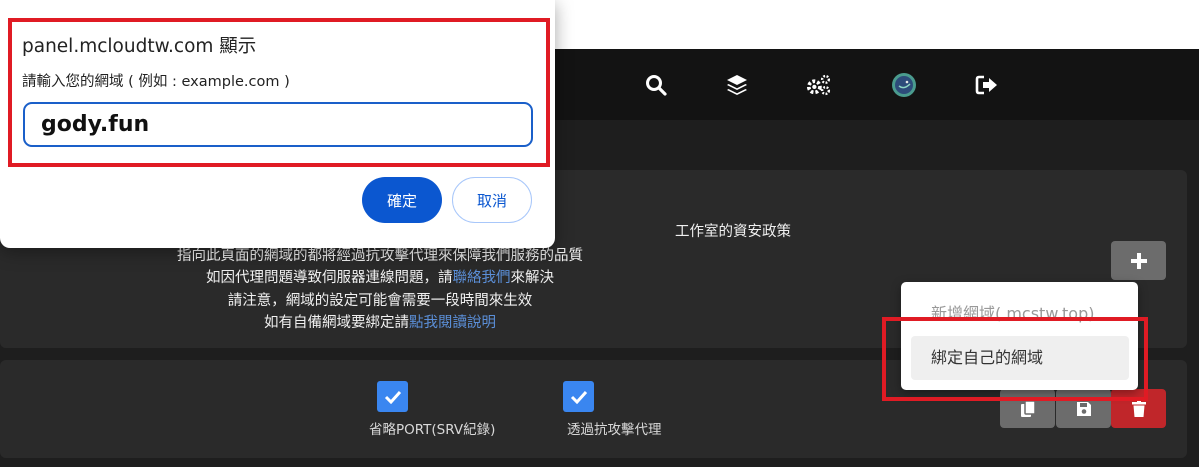  I want to click on bind-own-domain-option: 綁定自己的網域, so click(1020, 358).